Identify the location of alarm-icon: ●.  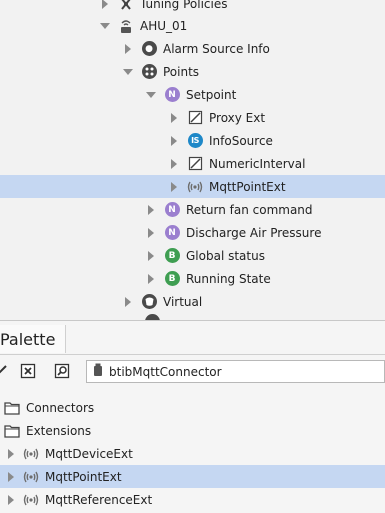
(149, 49).